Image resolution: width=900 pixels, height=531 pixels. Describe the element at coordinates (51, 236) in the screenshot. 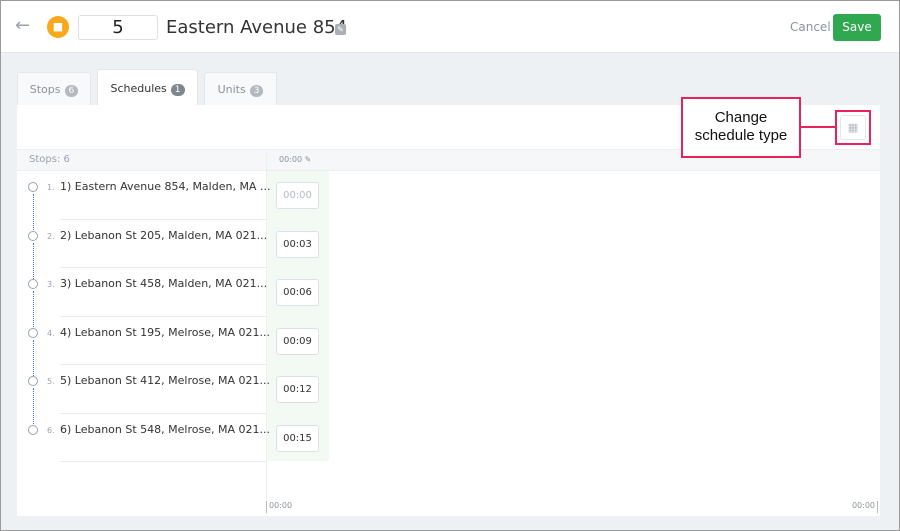

I see `stop-index: 2.` at that location.